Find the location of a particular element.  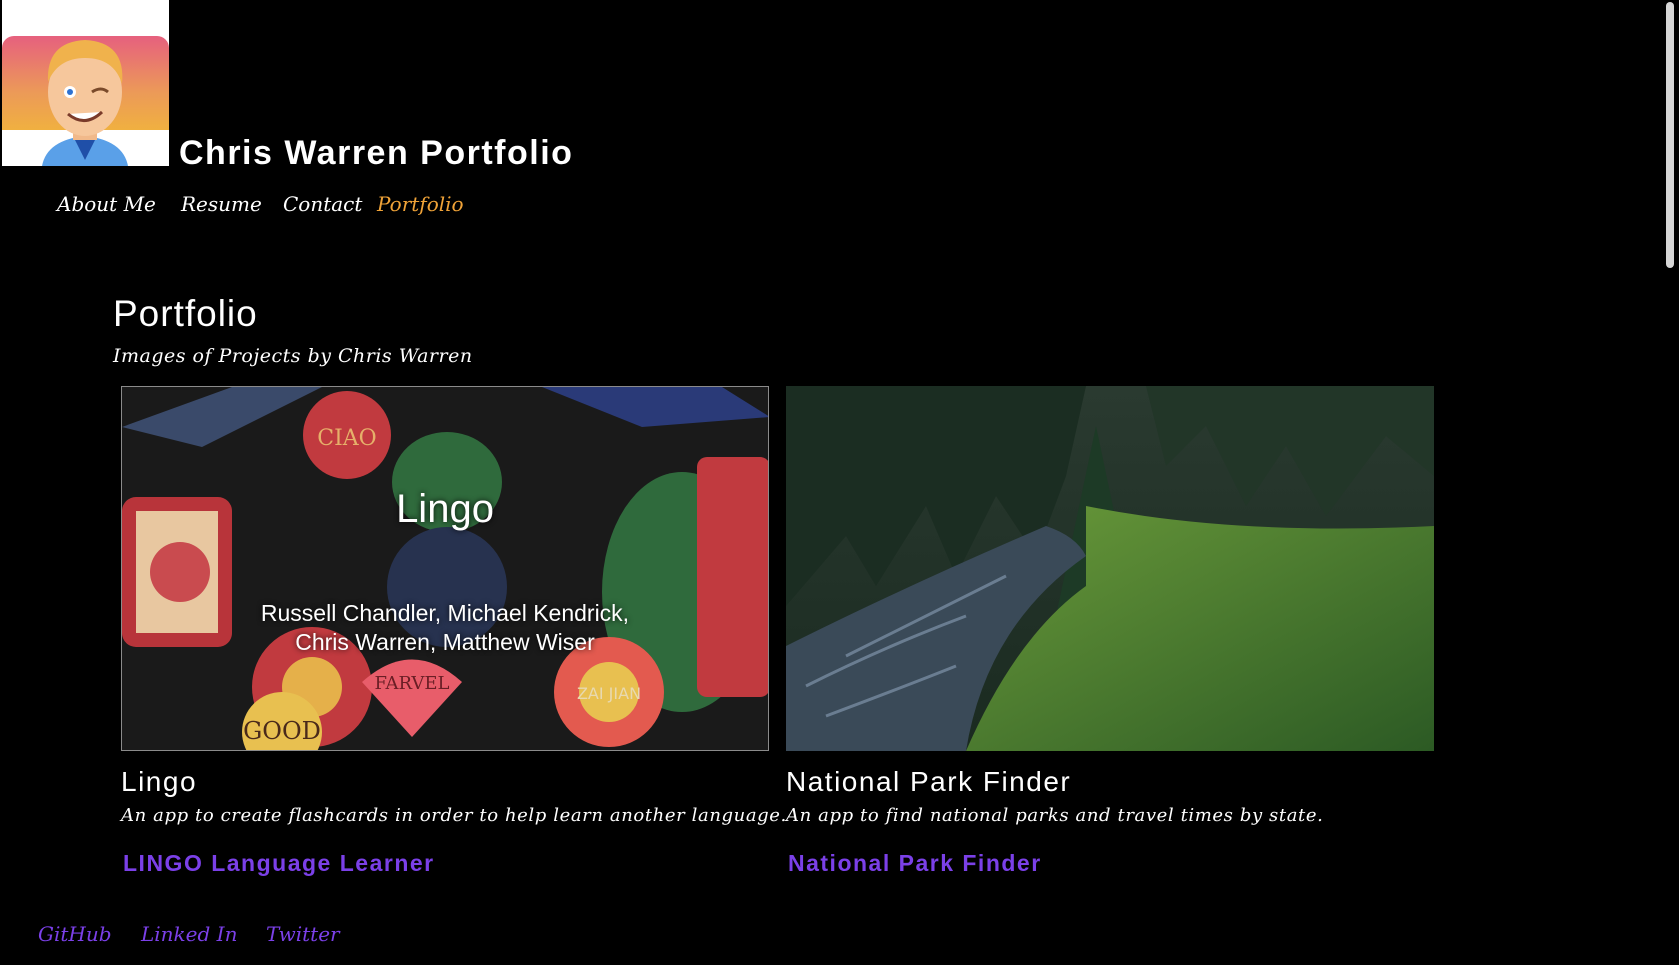

farvel-text: FARVEL is located at coordinates (412, 683).